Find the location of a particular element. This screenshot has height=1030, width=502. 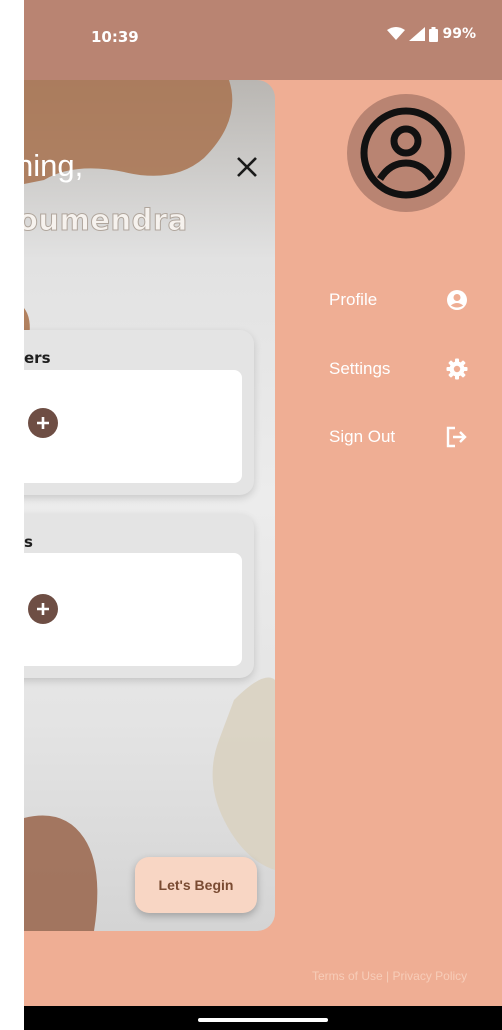

status-bar: 10:39 99% is located at coordinates (263, 40).